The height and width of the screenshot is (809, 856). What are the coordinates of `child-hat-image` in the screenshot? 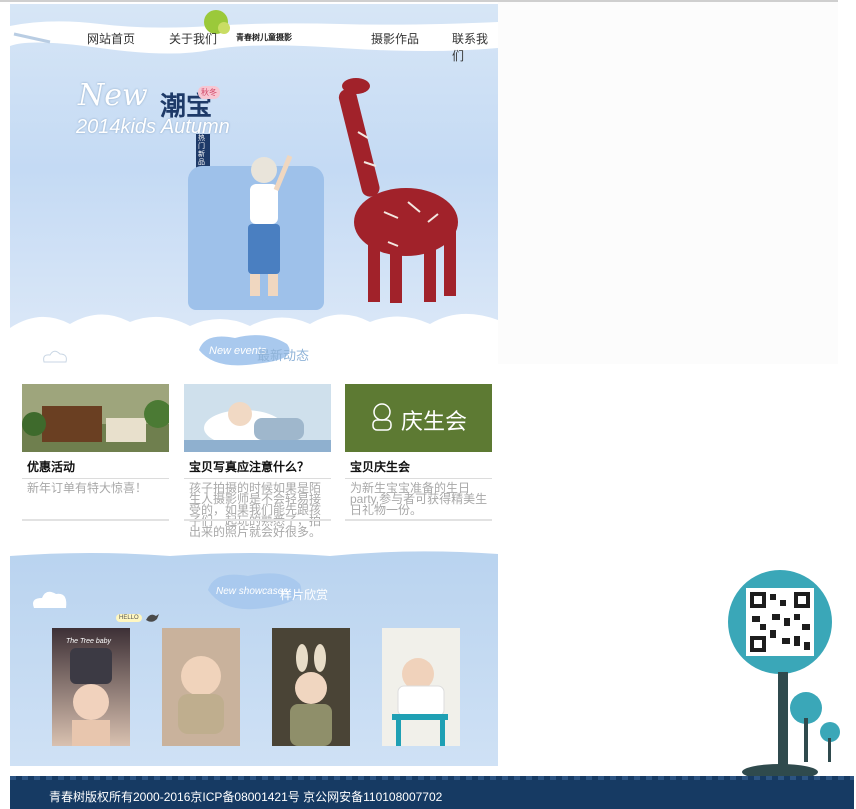 It's located at (91, 697).